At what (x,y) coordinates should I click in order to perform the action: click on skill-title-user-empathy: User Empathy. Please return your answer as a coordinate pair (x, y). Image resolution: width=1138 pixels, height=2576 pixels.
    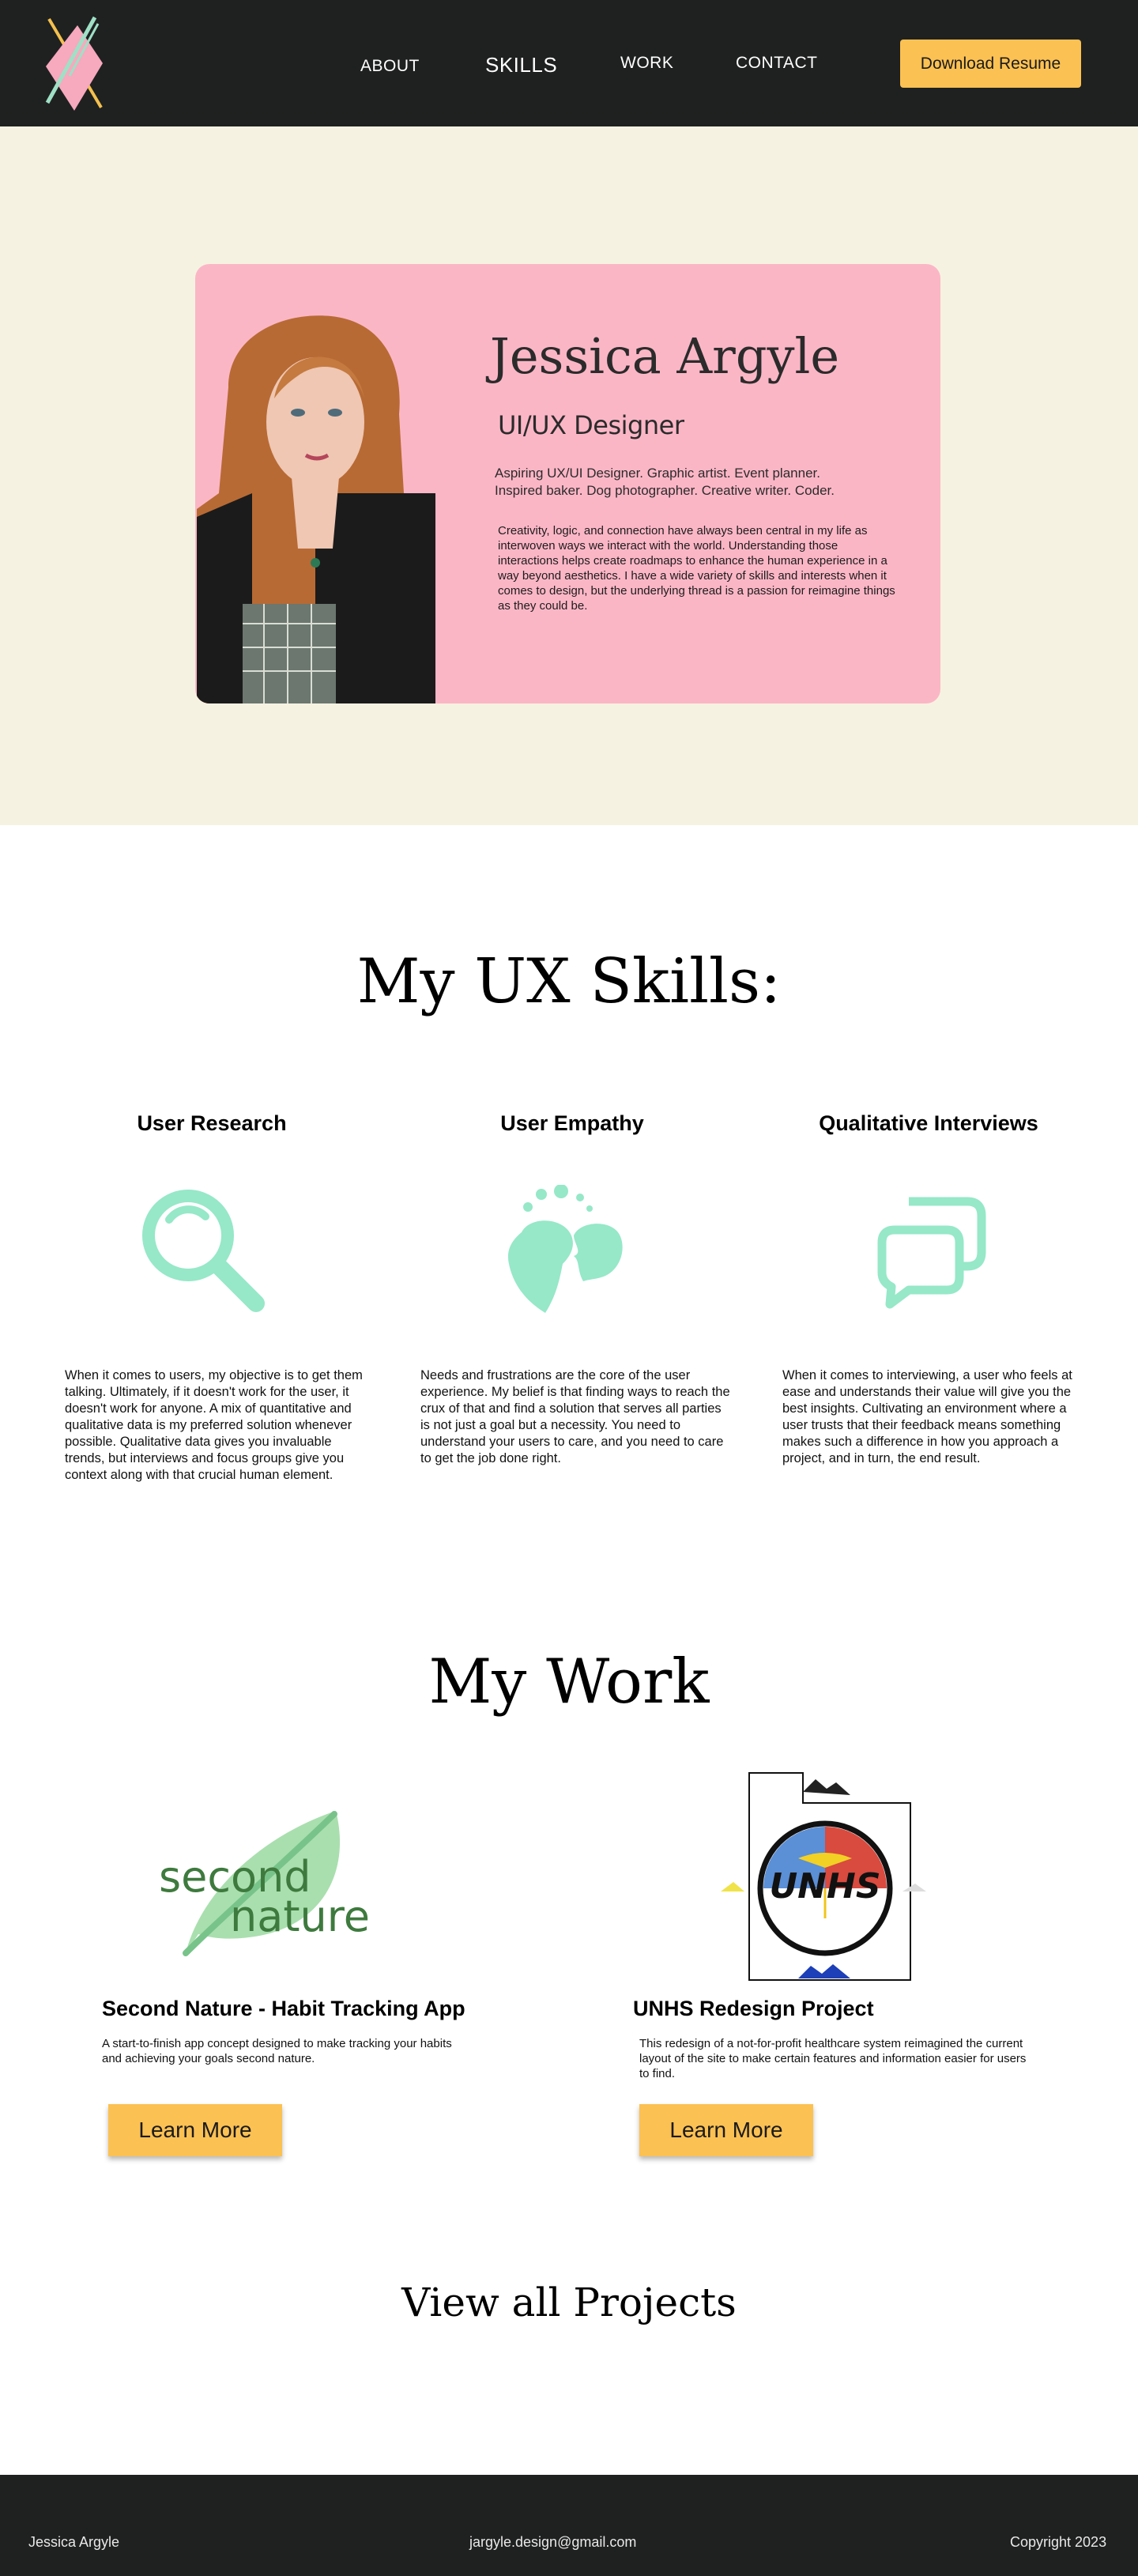
    Looking at the image, I should click on (572, 1123).